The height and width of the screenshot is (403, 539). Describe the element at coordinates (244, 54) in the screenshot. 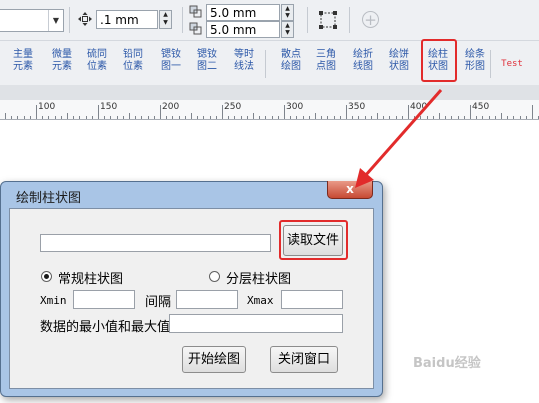

I see `macro-button-line1: 等时` at that location.